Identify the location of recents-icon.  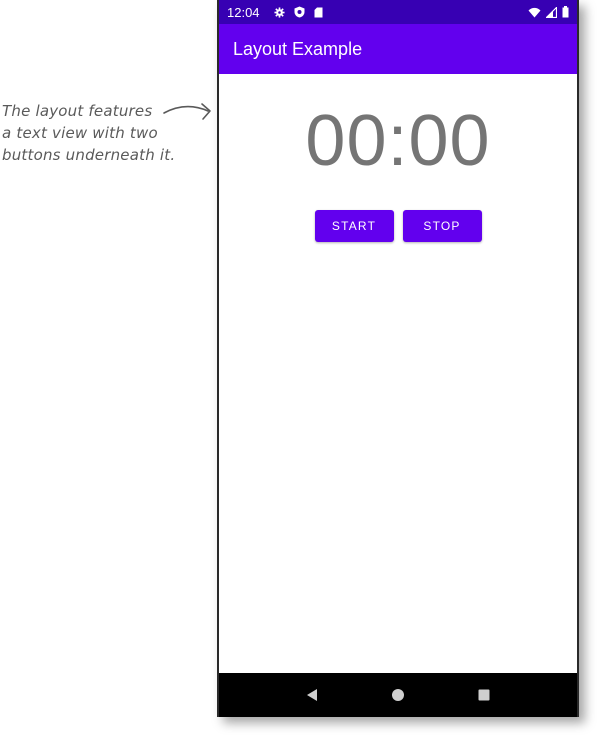
(484, 695).